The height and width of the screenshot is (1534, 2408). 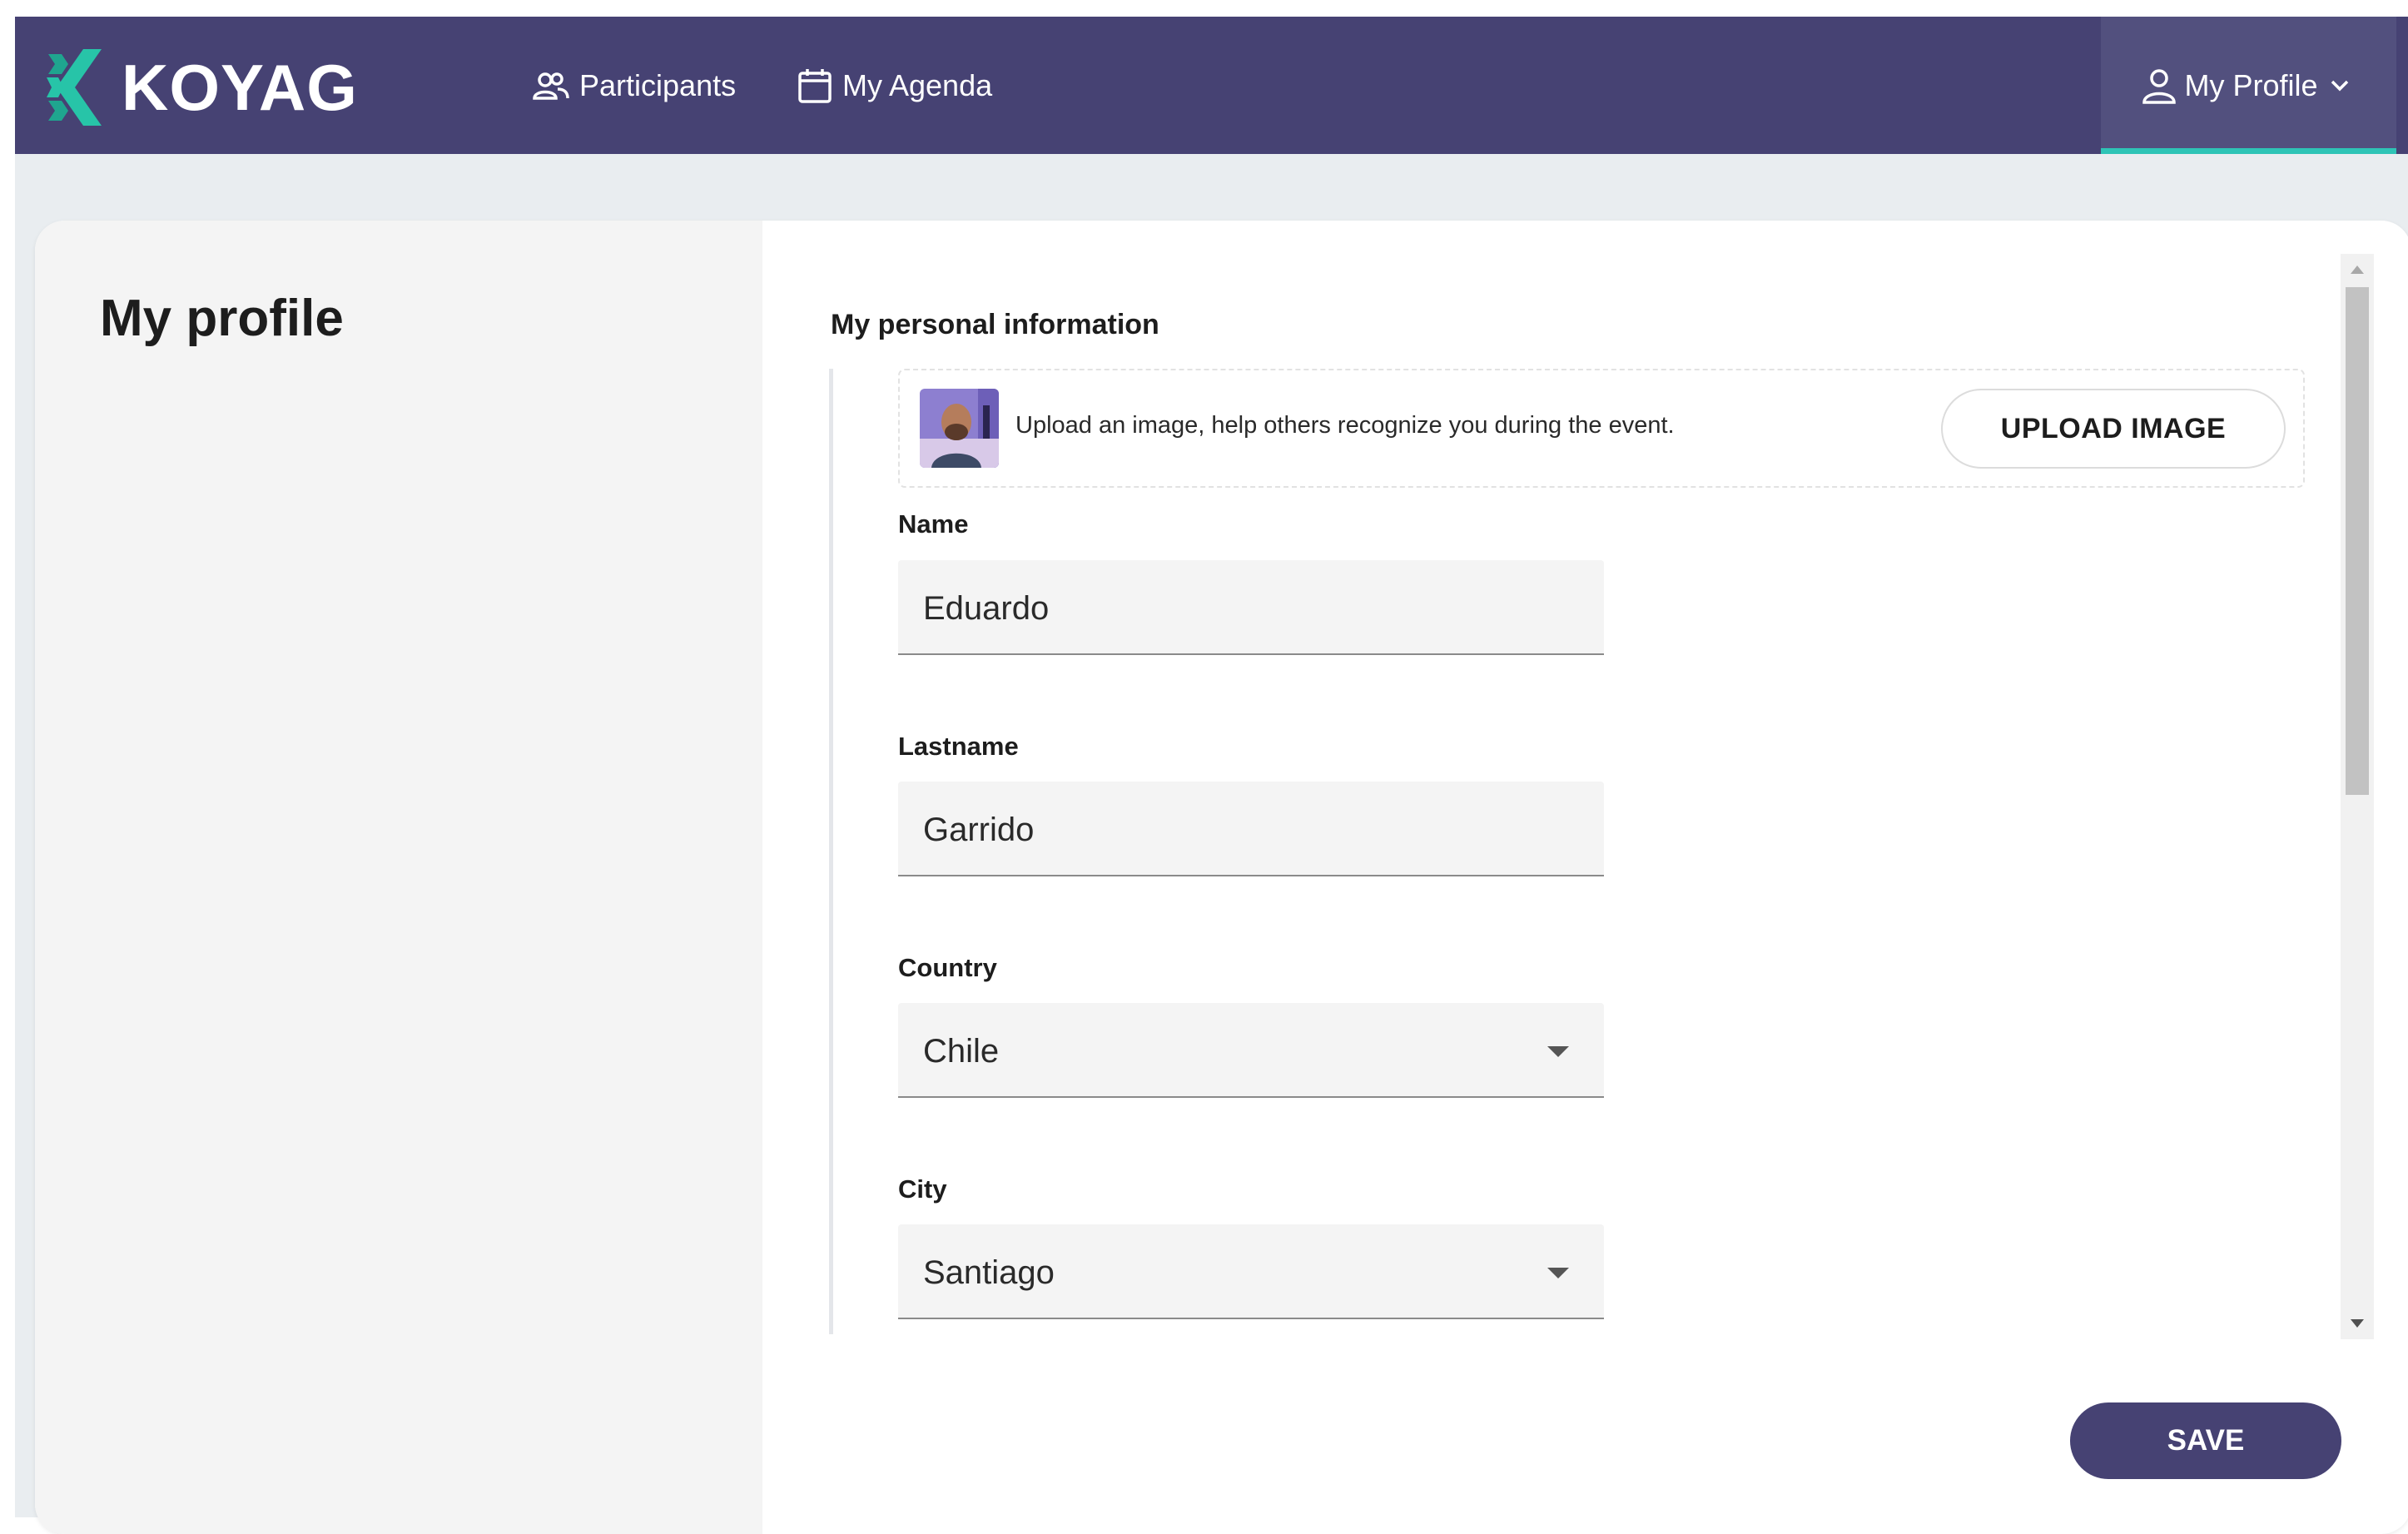 What do you see at coordinates (815, 85) in the screenshot?
I see `calendar-icon` at bounding box center [815, 85].